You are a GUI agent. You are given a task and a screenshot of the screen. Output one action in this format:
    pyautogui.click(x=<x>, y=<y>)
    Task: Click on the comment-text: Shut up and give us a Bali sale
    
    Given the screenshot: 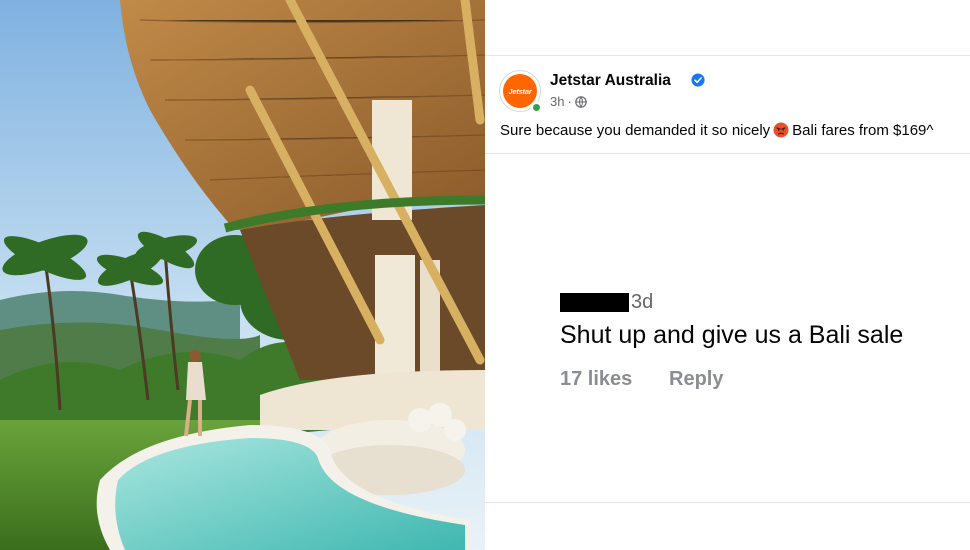 What is the action you would take?
    pyautogui.click(x=732, y=335)
    